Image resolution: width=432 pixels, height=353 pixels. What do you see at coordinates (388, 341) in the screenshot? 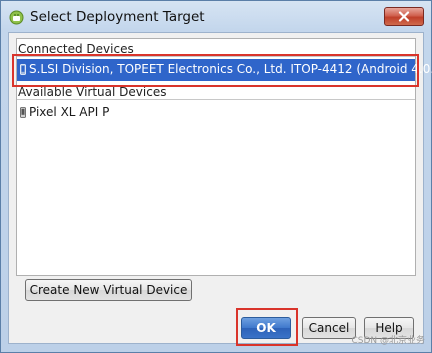
I see `watermark: CSDN @北京业务` at bounding box center [388, 341].